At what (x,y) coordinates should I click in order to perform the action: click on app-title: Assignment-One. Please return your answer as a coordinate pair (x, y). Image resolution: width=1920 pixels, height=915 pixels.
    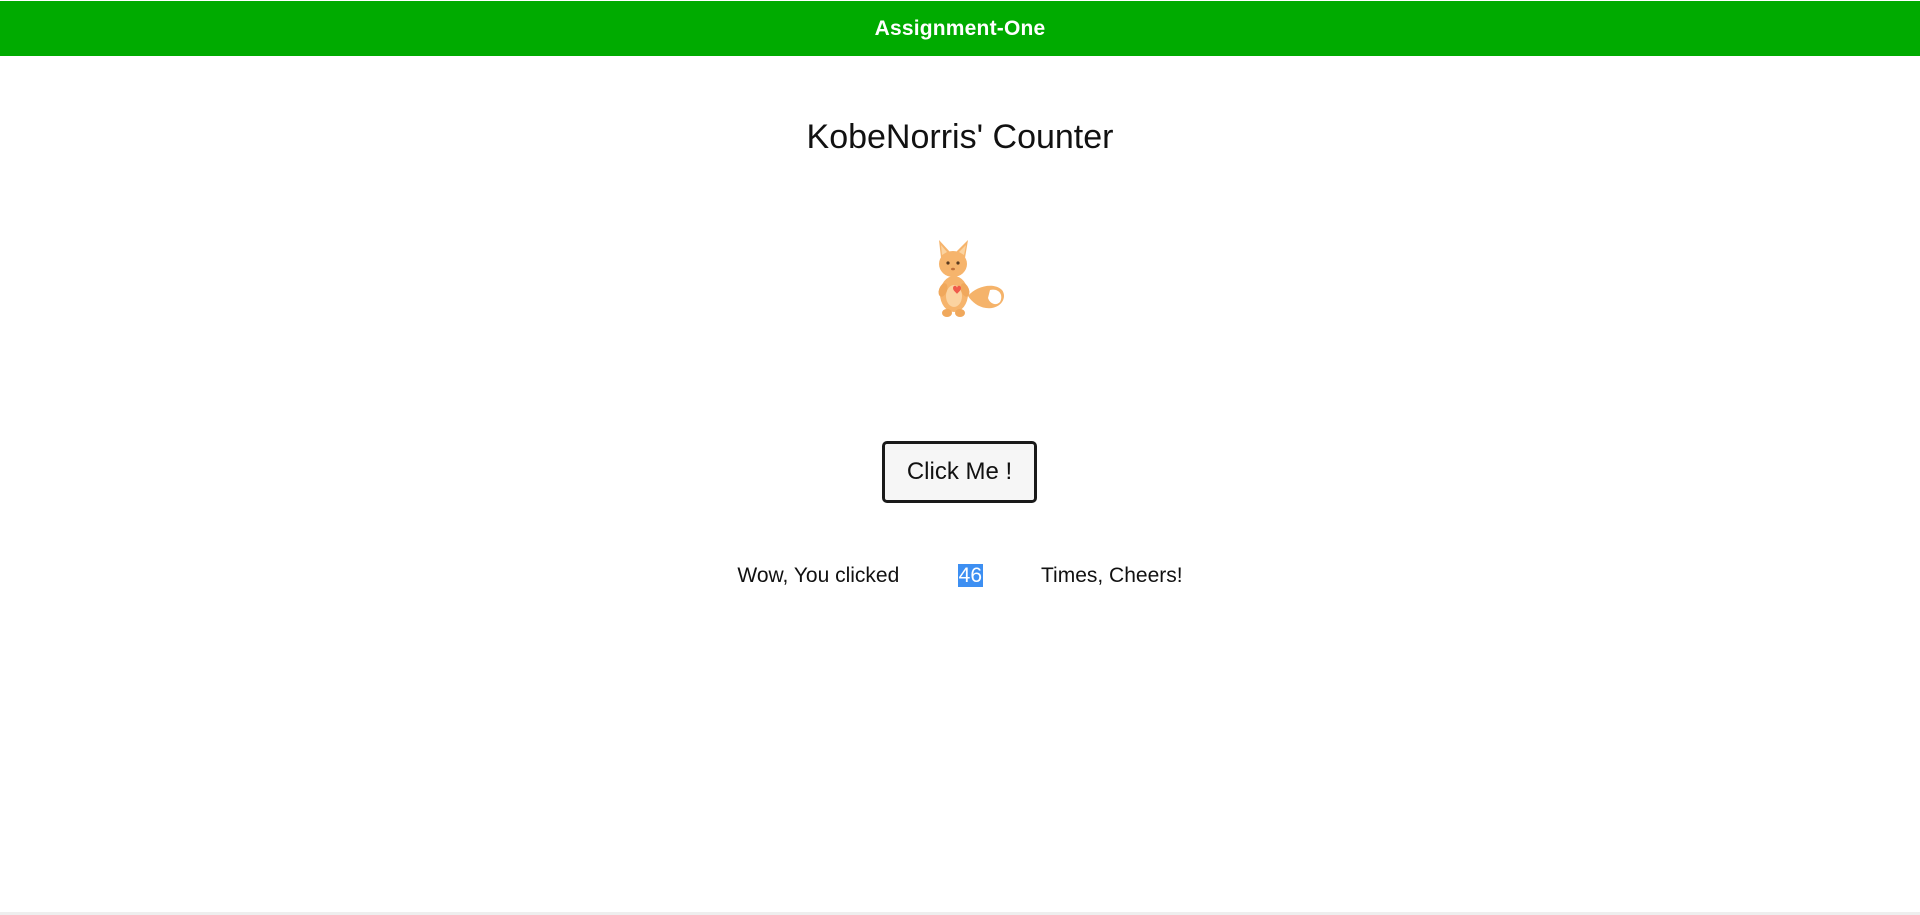
    Looking at the image, I should click on (960, 28).